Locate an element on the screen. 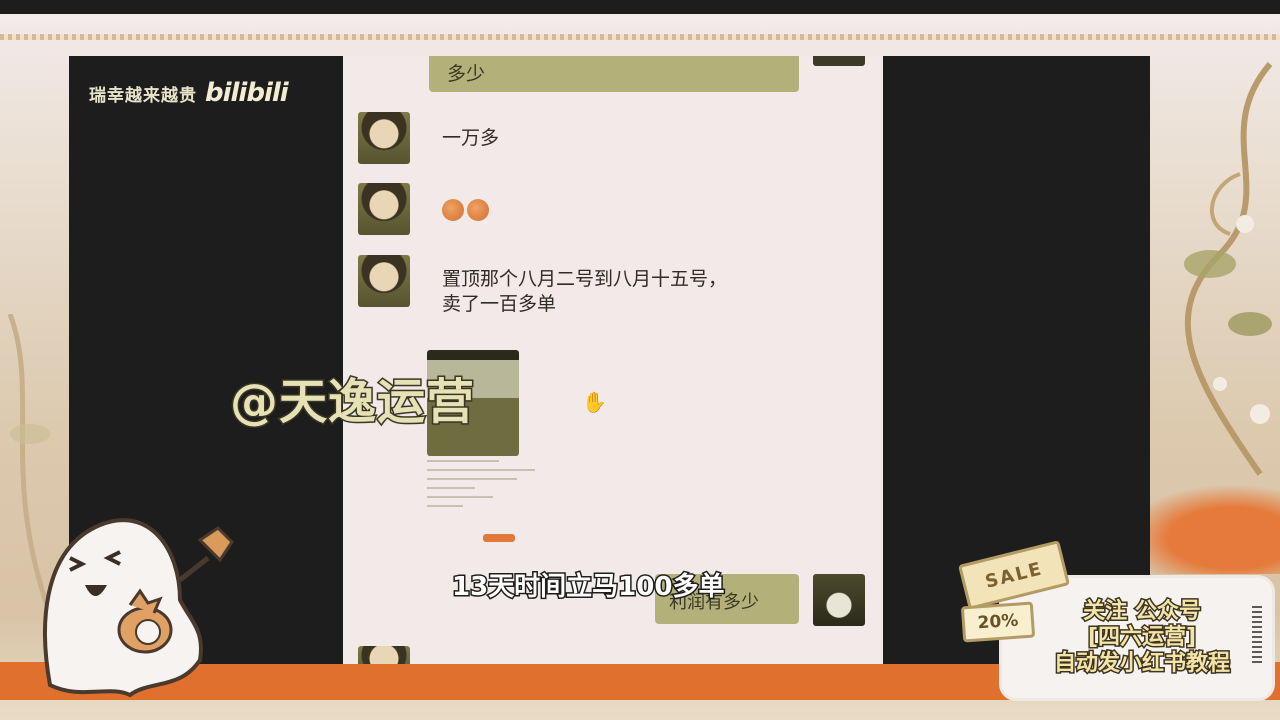 The width and height of the screenshot is (1280, 720). promo-line: 关注 公众号 is located at coordinates (1142, 611).